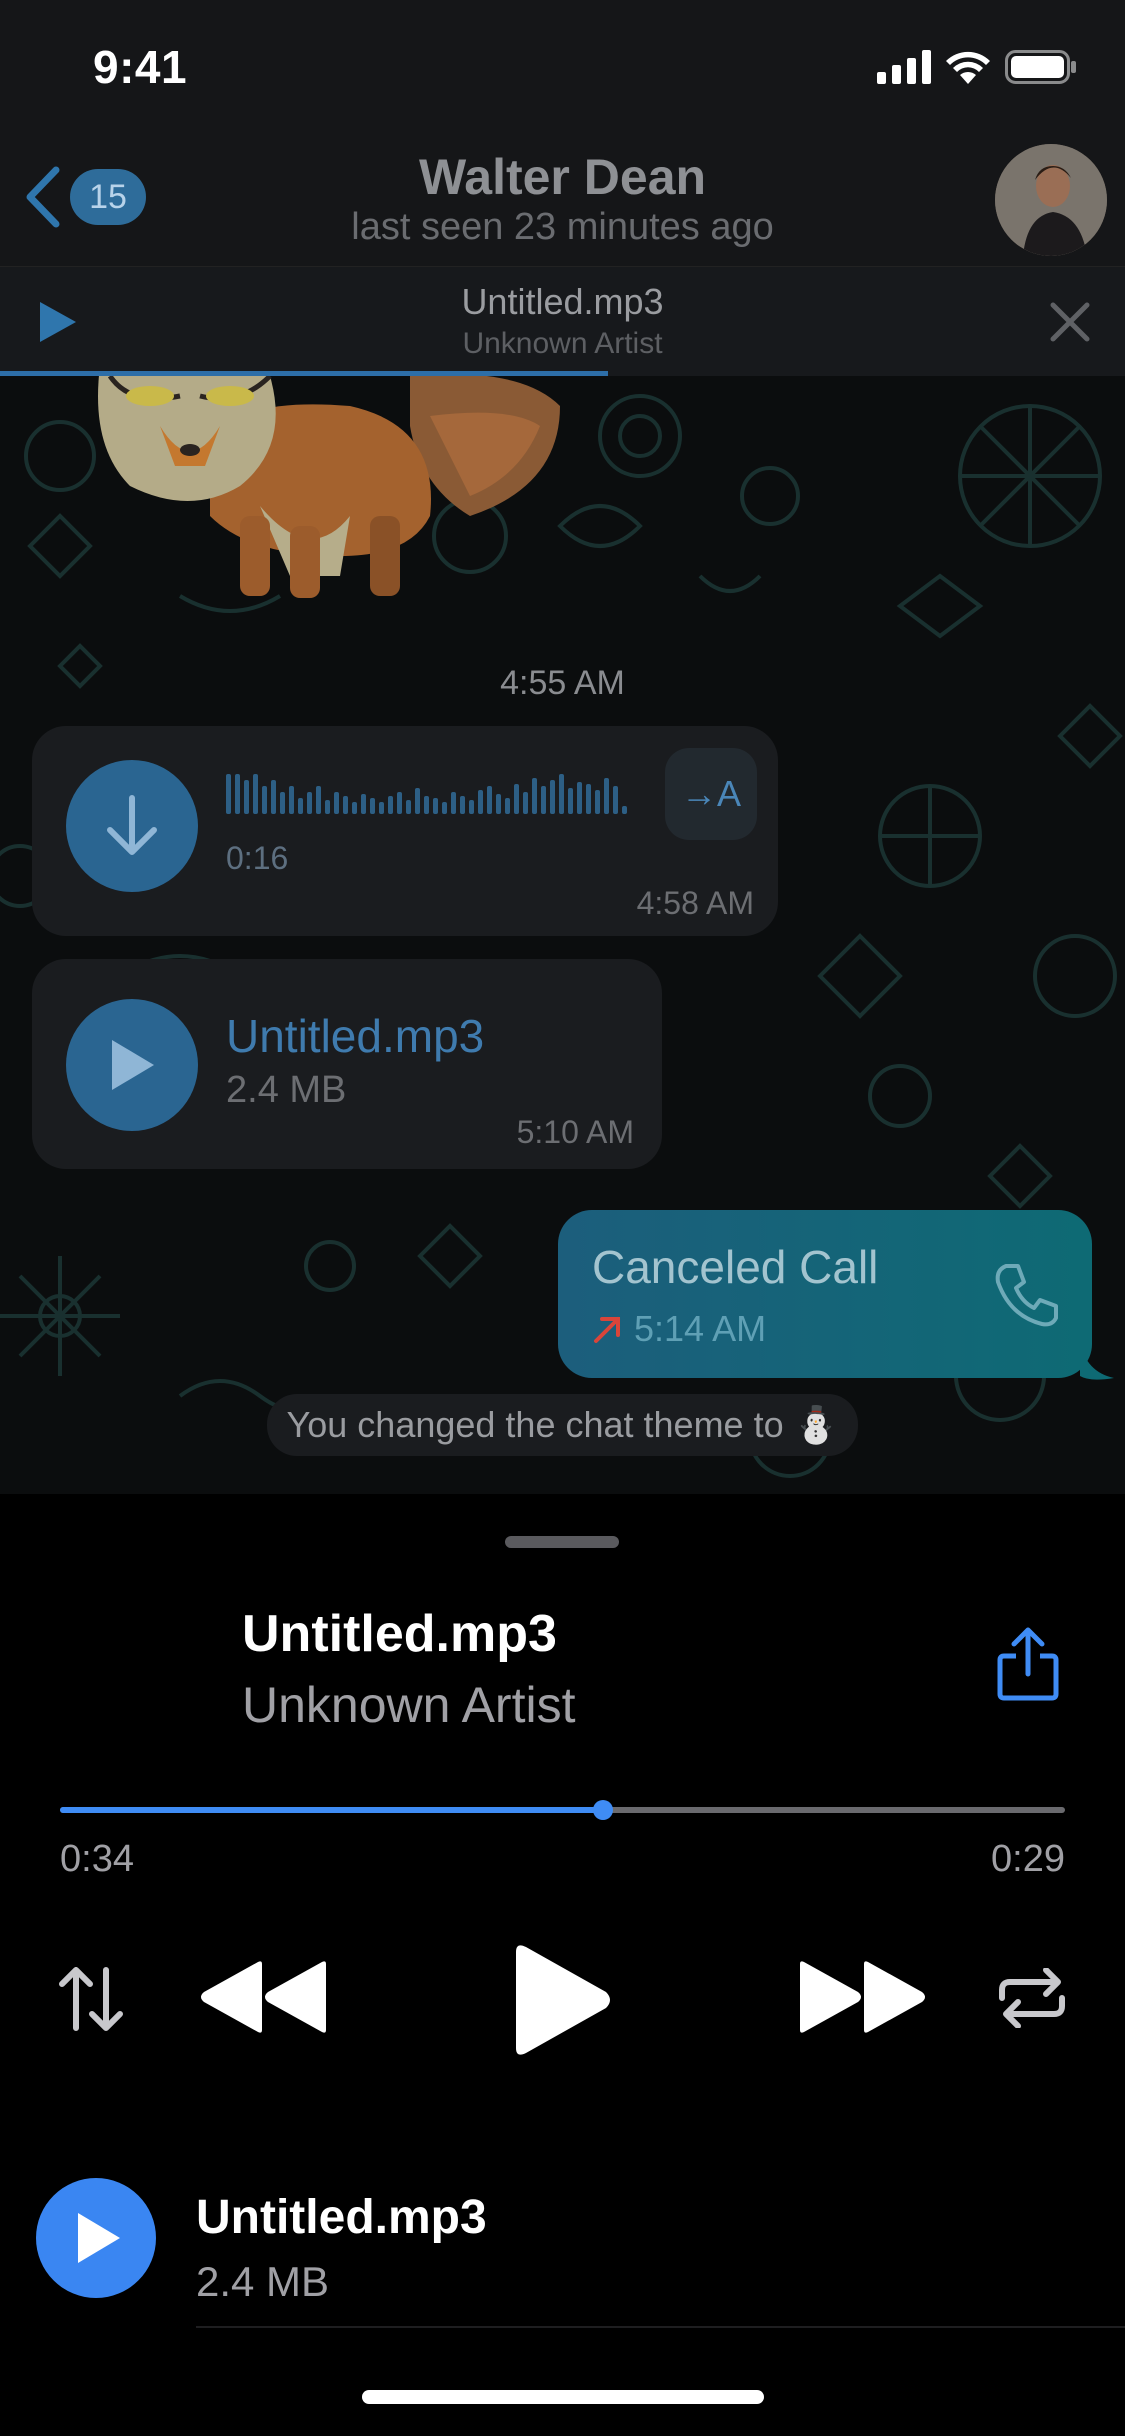  What do you see at coordinates (405, 831) in the screenshot?
I see `voice-message: 0:16 →A 4:58 AM` at bounding box center [405, 831].